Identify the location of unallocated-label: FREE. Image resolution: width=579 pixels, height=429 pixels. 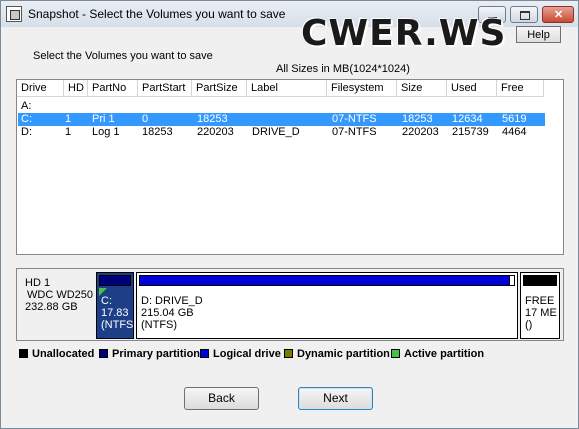
(540, 301).